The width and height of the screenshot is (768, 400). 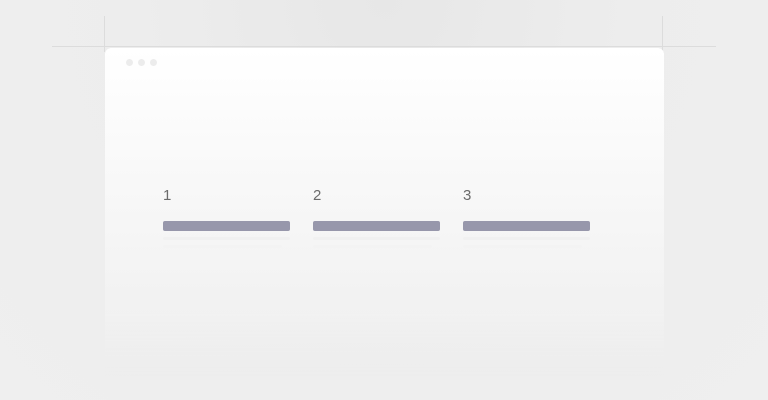 What do you see at coordinates (104, 34) in the screenshot?
I see `guide-line-left` at bounding box center [104, 34].